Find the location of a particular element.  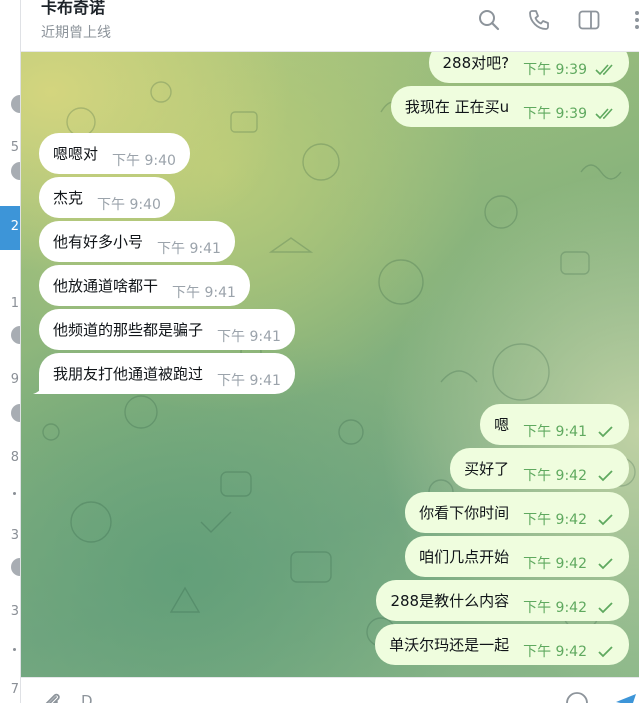

message-text: 288对吧? is located at coordinates (476, 63).